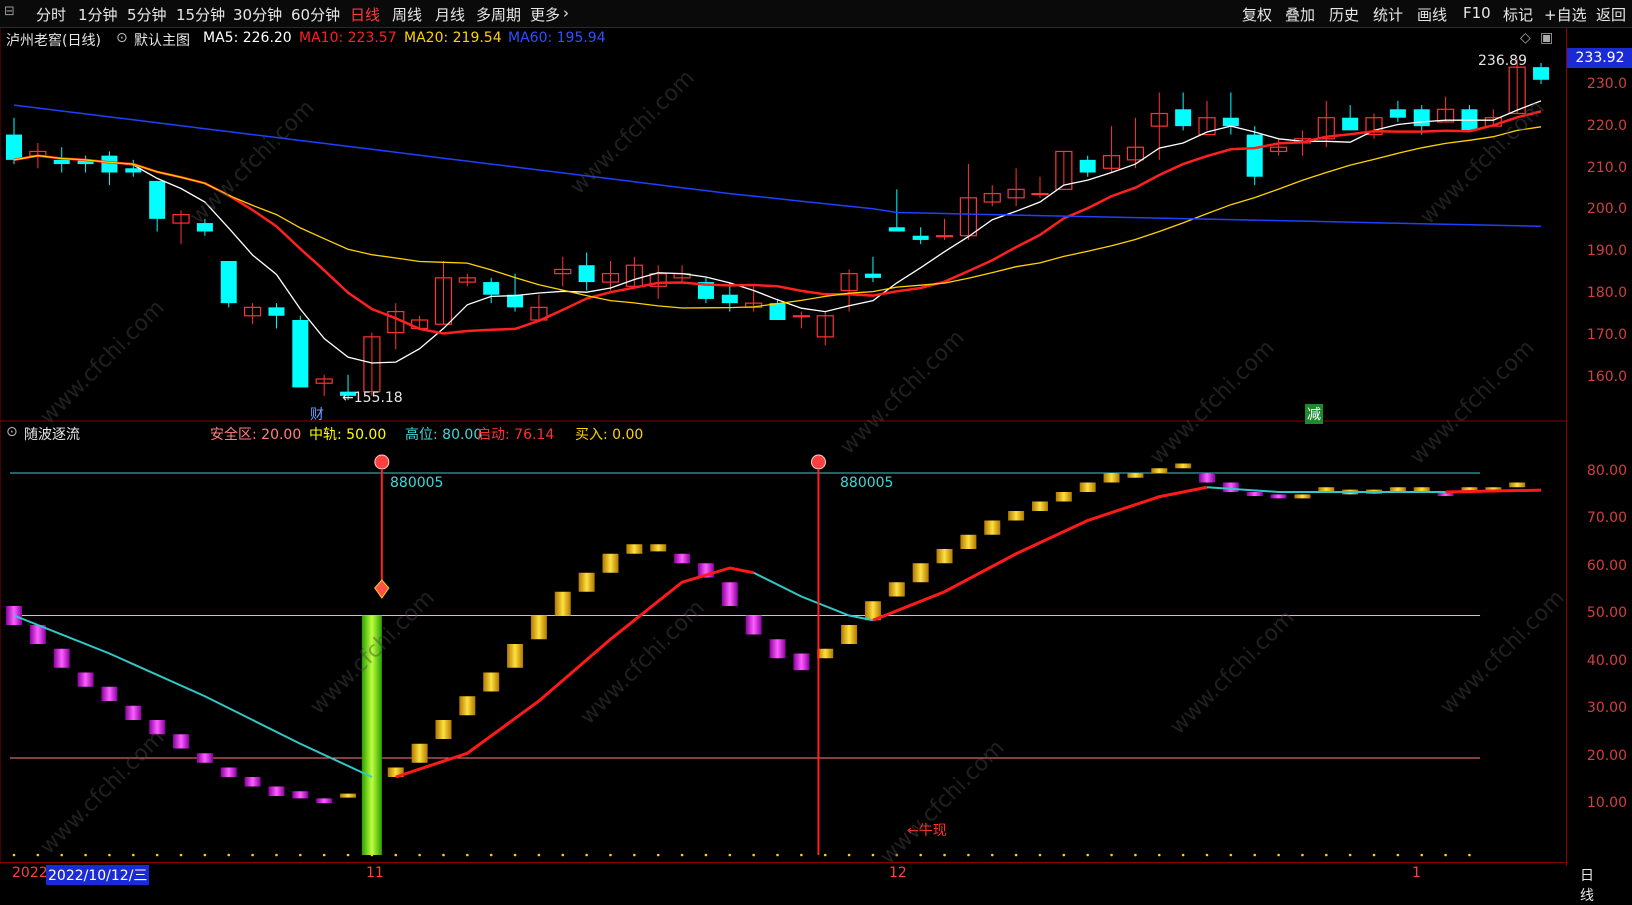 The height and width of the screenshot is (905, 1632). Describe the element at coordinates (1606, 335) in the screenshot. I see `price-tick: 170.0` at that location.